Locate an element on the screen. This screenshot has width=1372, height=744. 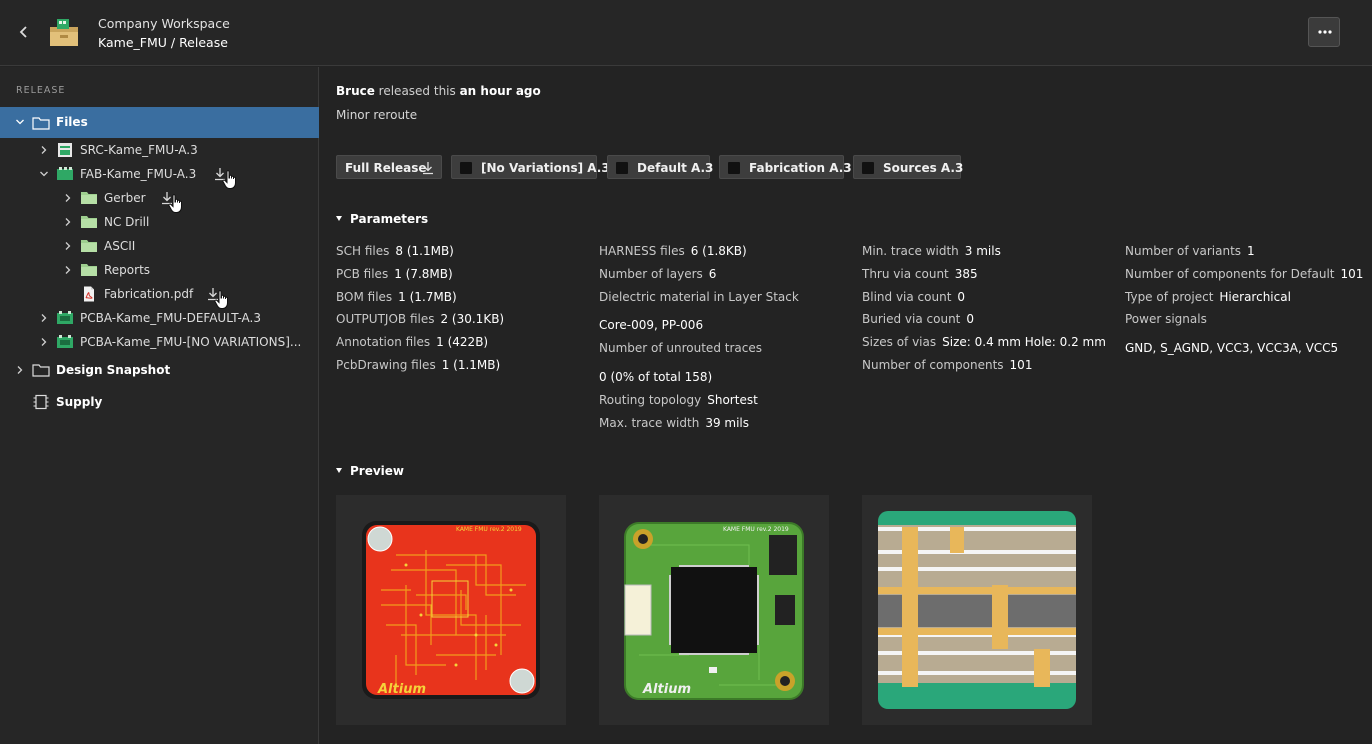
tree-item-label: SRC-Kame_FMU-A.3 is located at coordinates (139, 150).